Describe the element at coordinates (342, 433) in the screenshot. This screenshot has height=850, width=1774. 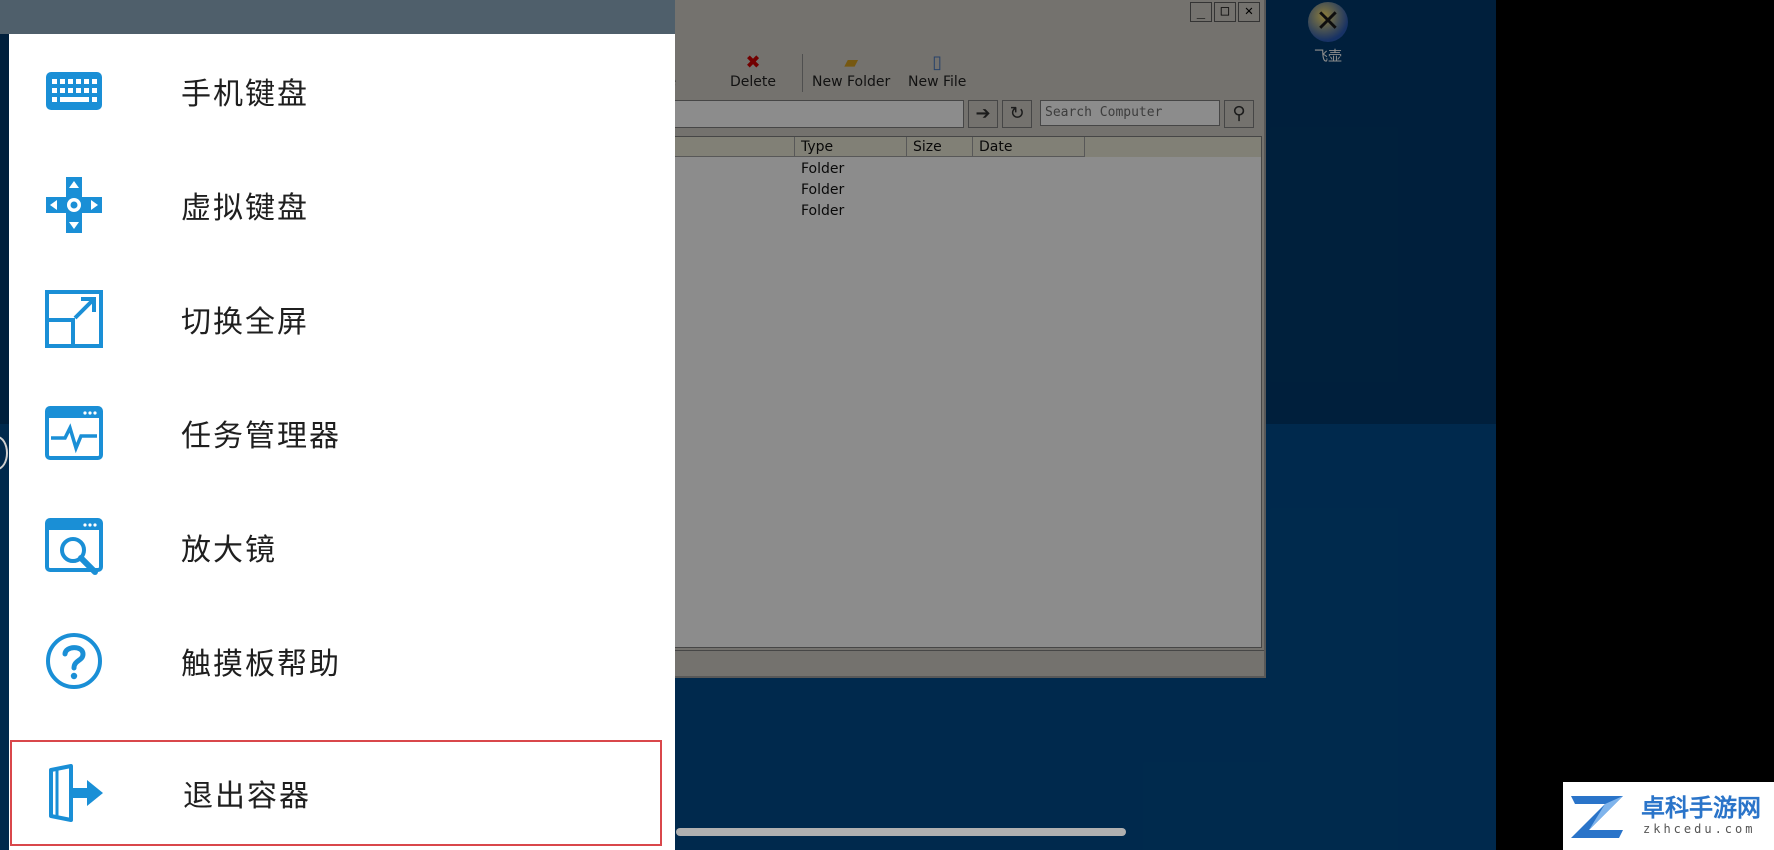
I see `menu-item-task-manager: 任务管理器` at that location.